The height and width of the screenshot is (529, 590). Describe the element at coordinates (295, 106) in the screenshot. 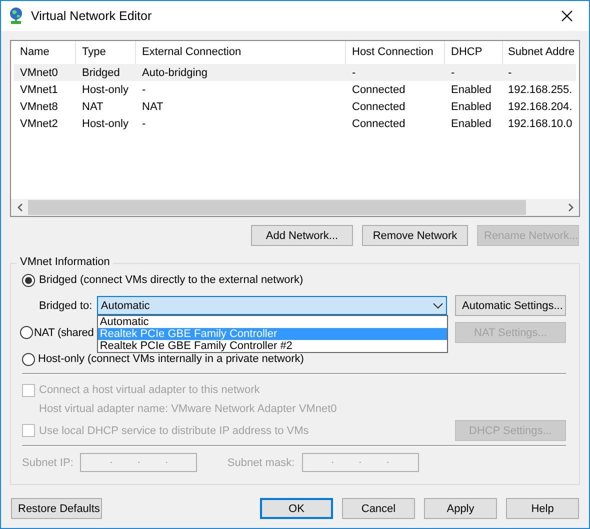

I see `table-row: VMnet8 NAT NAT Connected Enabled 192.168.204.` at that location.